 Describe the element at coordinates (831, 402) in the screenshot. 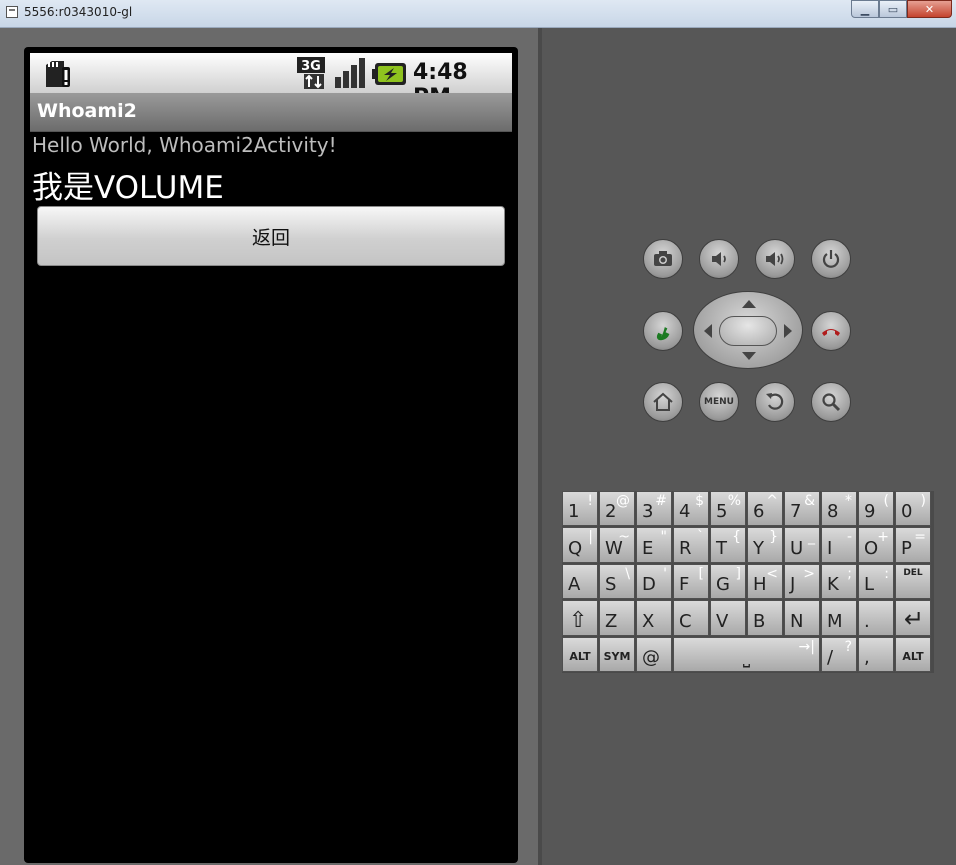

I see `search-button` at that location.